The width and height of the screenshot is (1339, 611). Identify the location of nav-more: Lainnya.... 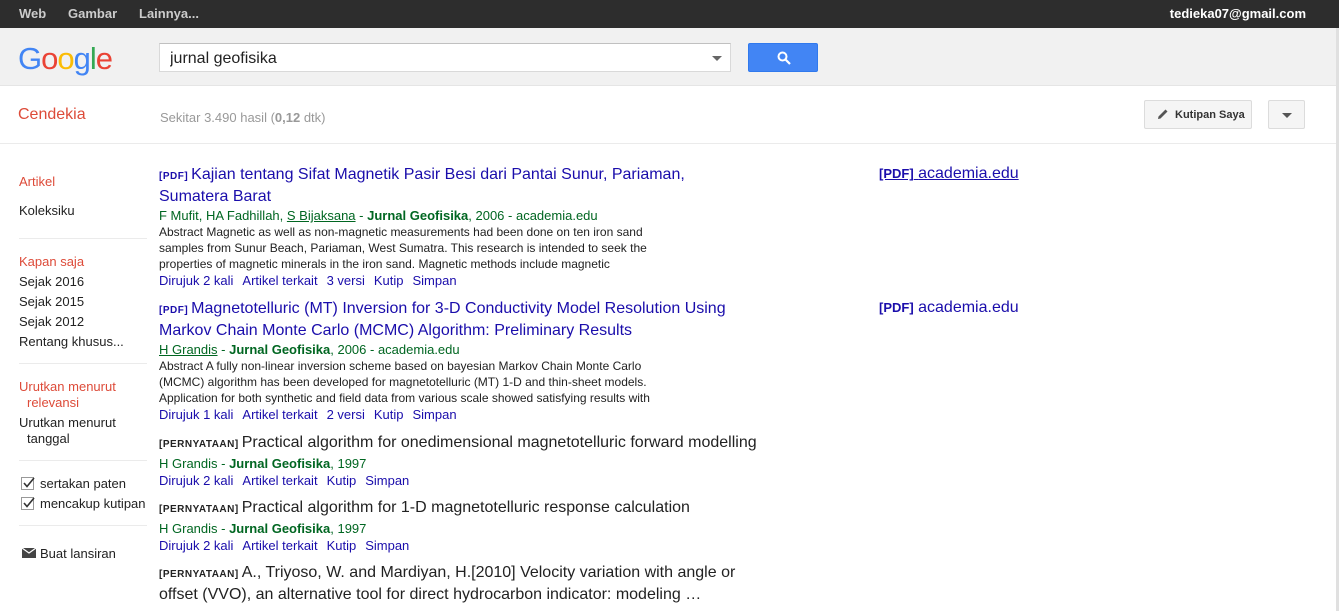
(169, 13).